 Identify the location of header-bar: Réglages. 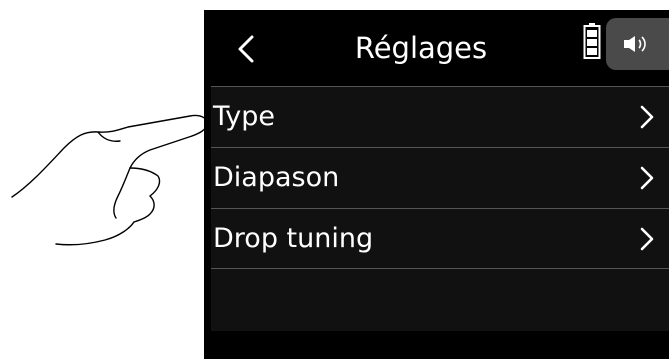
(440, 48).